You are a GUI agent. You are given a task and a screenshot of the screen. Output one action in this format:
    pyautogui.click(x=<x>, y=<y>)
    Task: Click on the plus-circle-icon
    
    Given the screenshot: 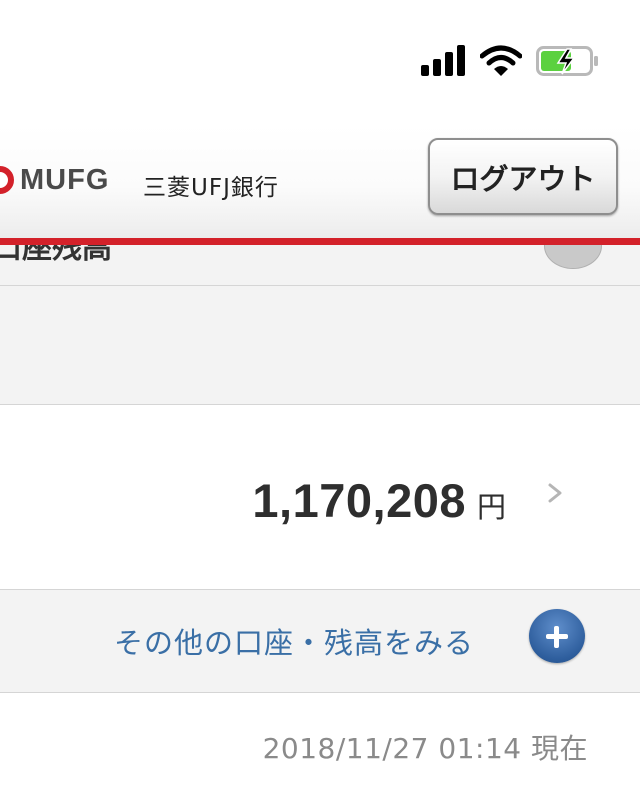 What is the action you would take?
    pyautogui.click(x=557, y=636)
    